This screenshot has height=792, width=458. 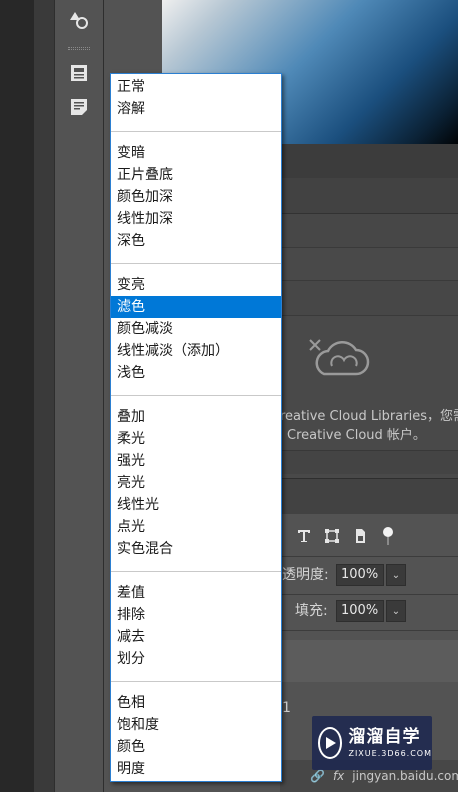 What do you see at coordinates (196, 549) in the screenshot?
I see `blend-mode-item: 实色混合` at bounding box center [196, 549].